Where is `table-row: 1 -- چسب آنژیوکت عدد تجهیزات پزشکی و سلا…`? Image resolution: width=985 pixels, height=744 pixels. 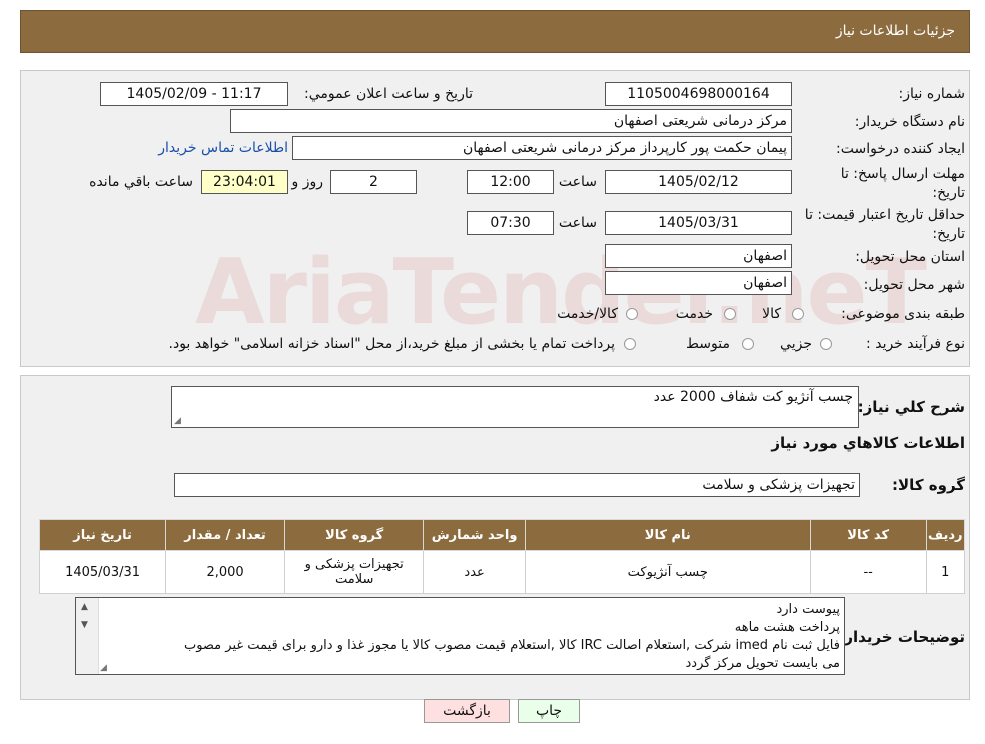
table-row: 1 -- چسب آنژیوکت عدد تجهیزات پزشکی و سلا… is located at coordinates (502, 572).